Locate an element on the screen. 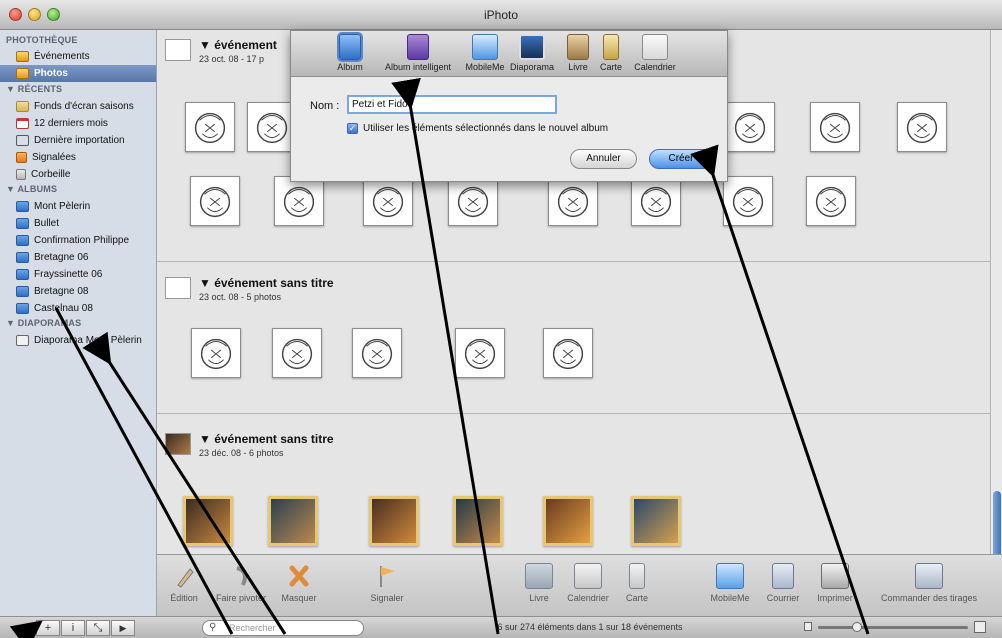 This screenshot has width=1002, height=638. type-calendar: Calendrier is located at coordinates (655, 53).